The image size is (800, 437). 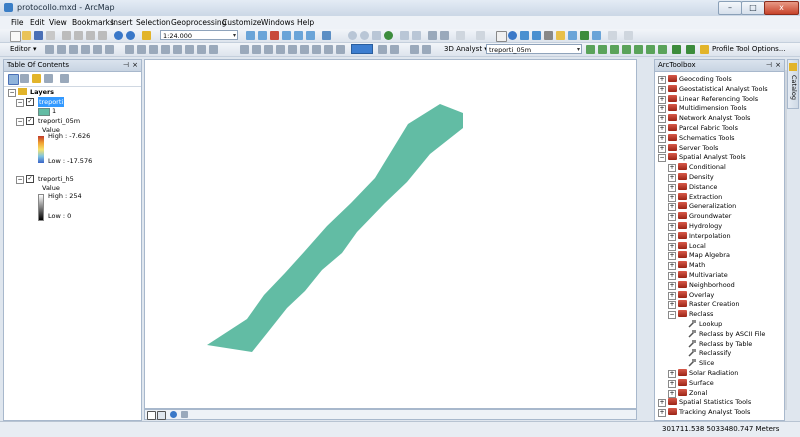 What do you see at coordinates (584, 35) in the screenshot?
I see `goto-xy-icon` at bounding box center [584, 35].